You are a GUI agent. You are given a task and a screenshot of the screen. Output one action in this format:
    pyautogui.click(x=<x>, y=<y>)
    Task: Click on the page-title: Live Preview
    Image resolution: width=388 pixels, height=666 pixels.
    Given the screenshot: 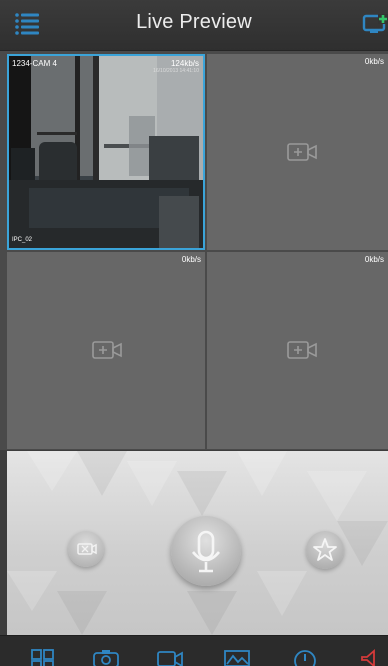 What is the action you would take?
    pyautogui.click(x=194, y=22)
    